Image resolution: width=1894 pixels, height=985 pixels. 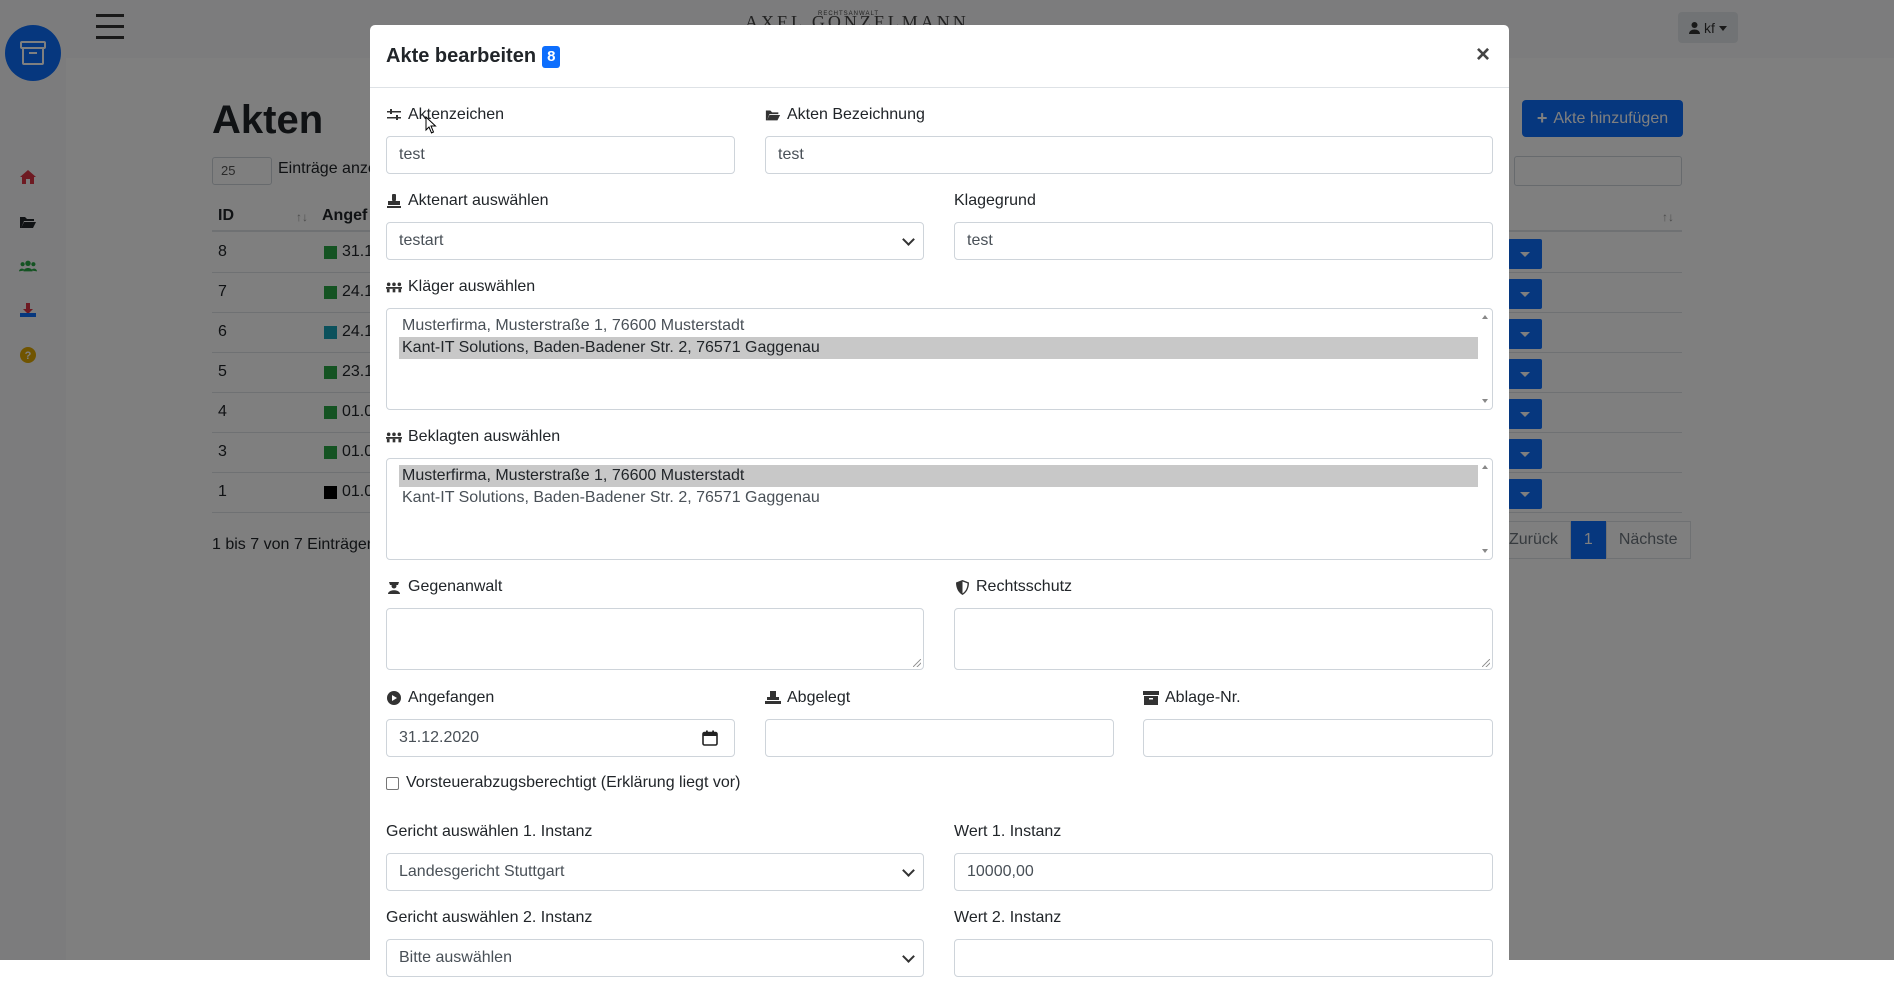 I want to click on angefangen-date-value: 31.12.2020, so click(x=439, y=737).